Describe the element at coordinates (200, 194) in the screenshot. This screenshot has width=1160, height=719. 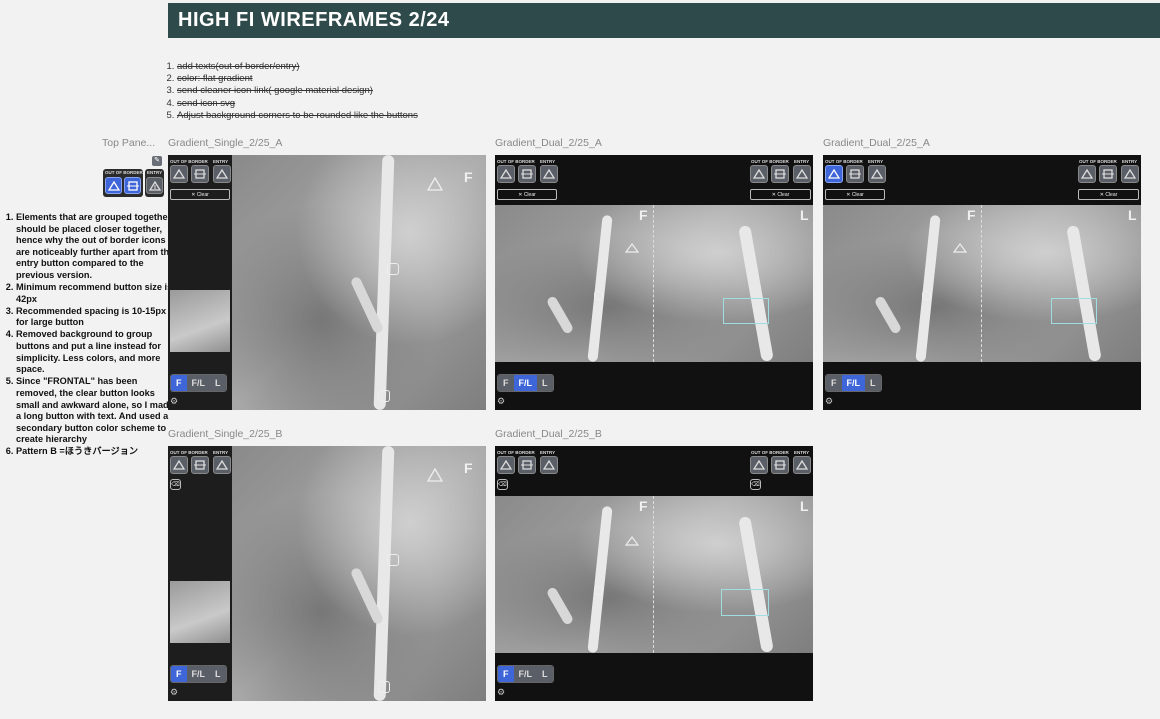
I see `clear-button: ✕ Clear` at that location.